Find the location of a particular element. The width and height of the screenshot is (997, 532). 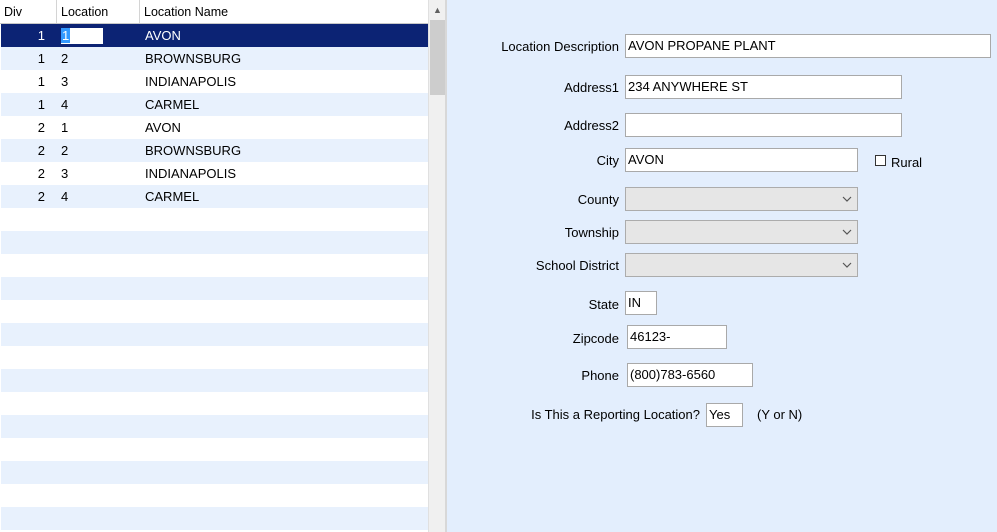

column-header-location: Location is located at coordinates (98, 11).